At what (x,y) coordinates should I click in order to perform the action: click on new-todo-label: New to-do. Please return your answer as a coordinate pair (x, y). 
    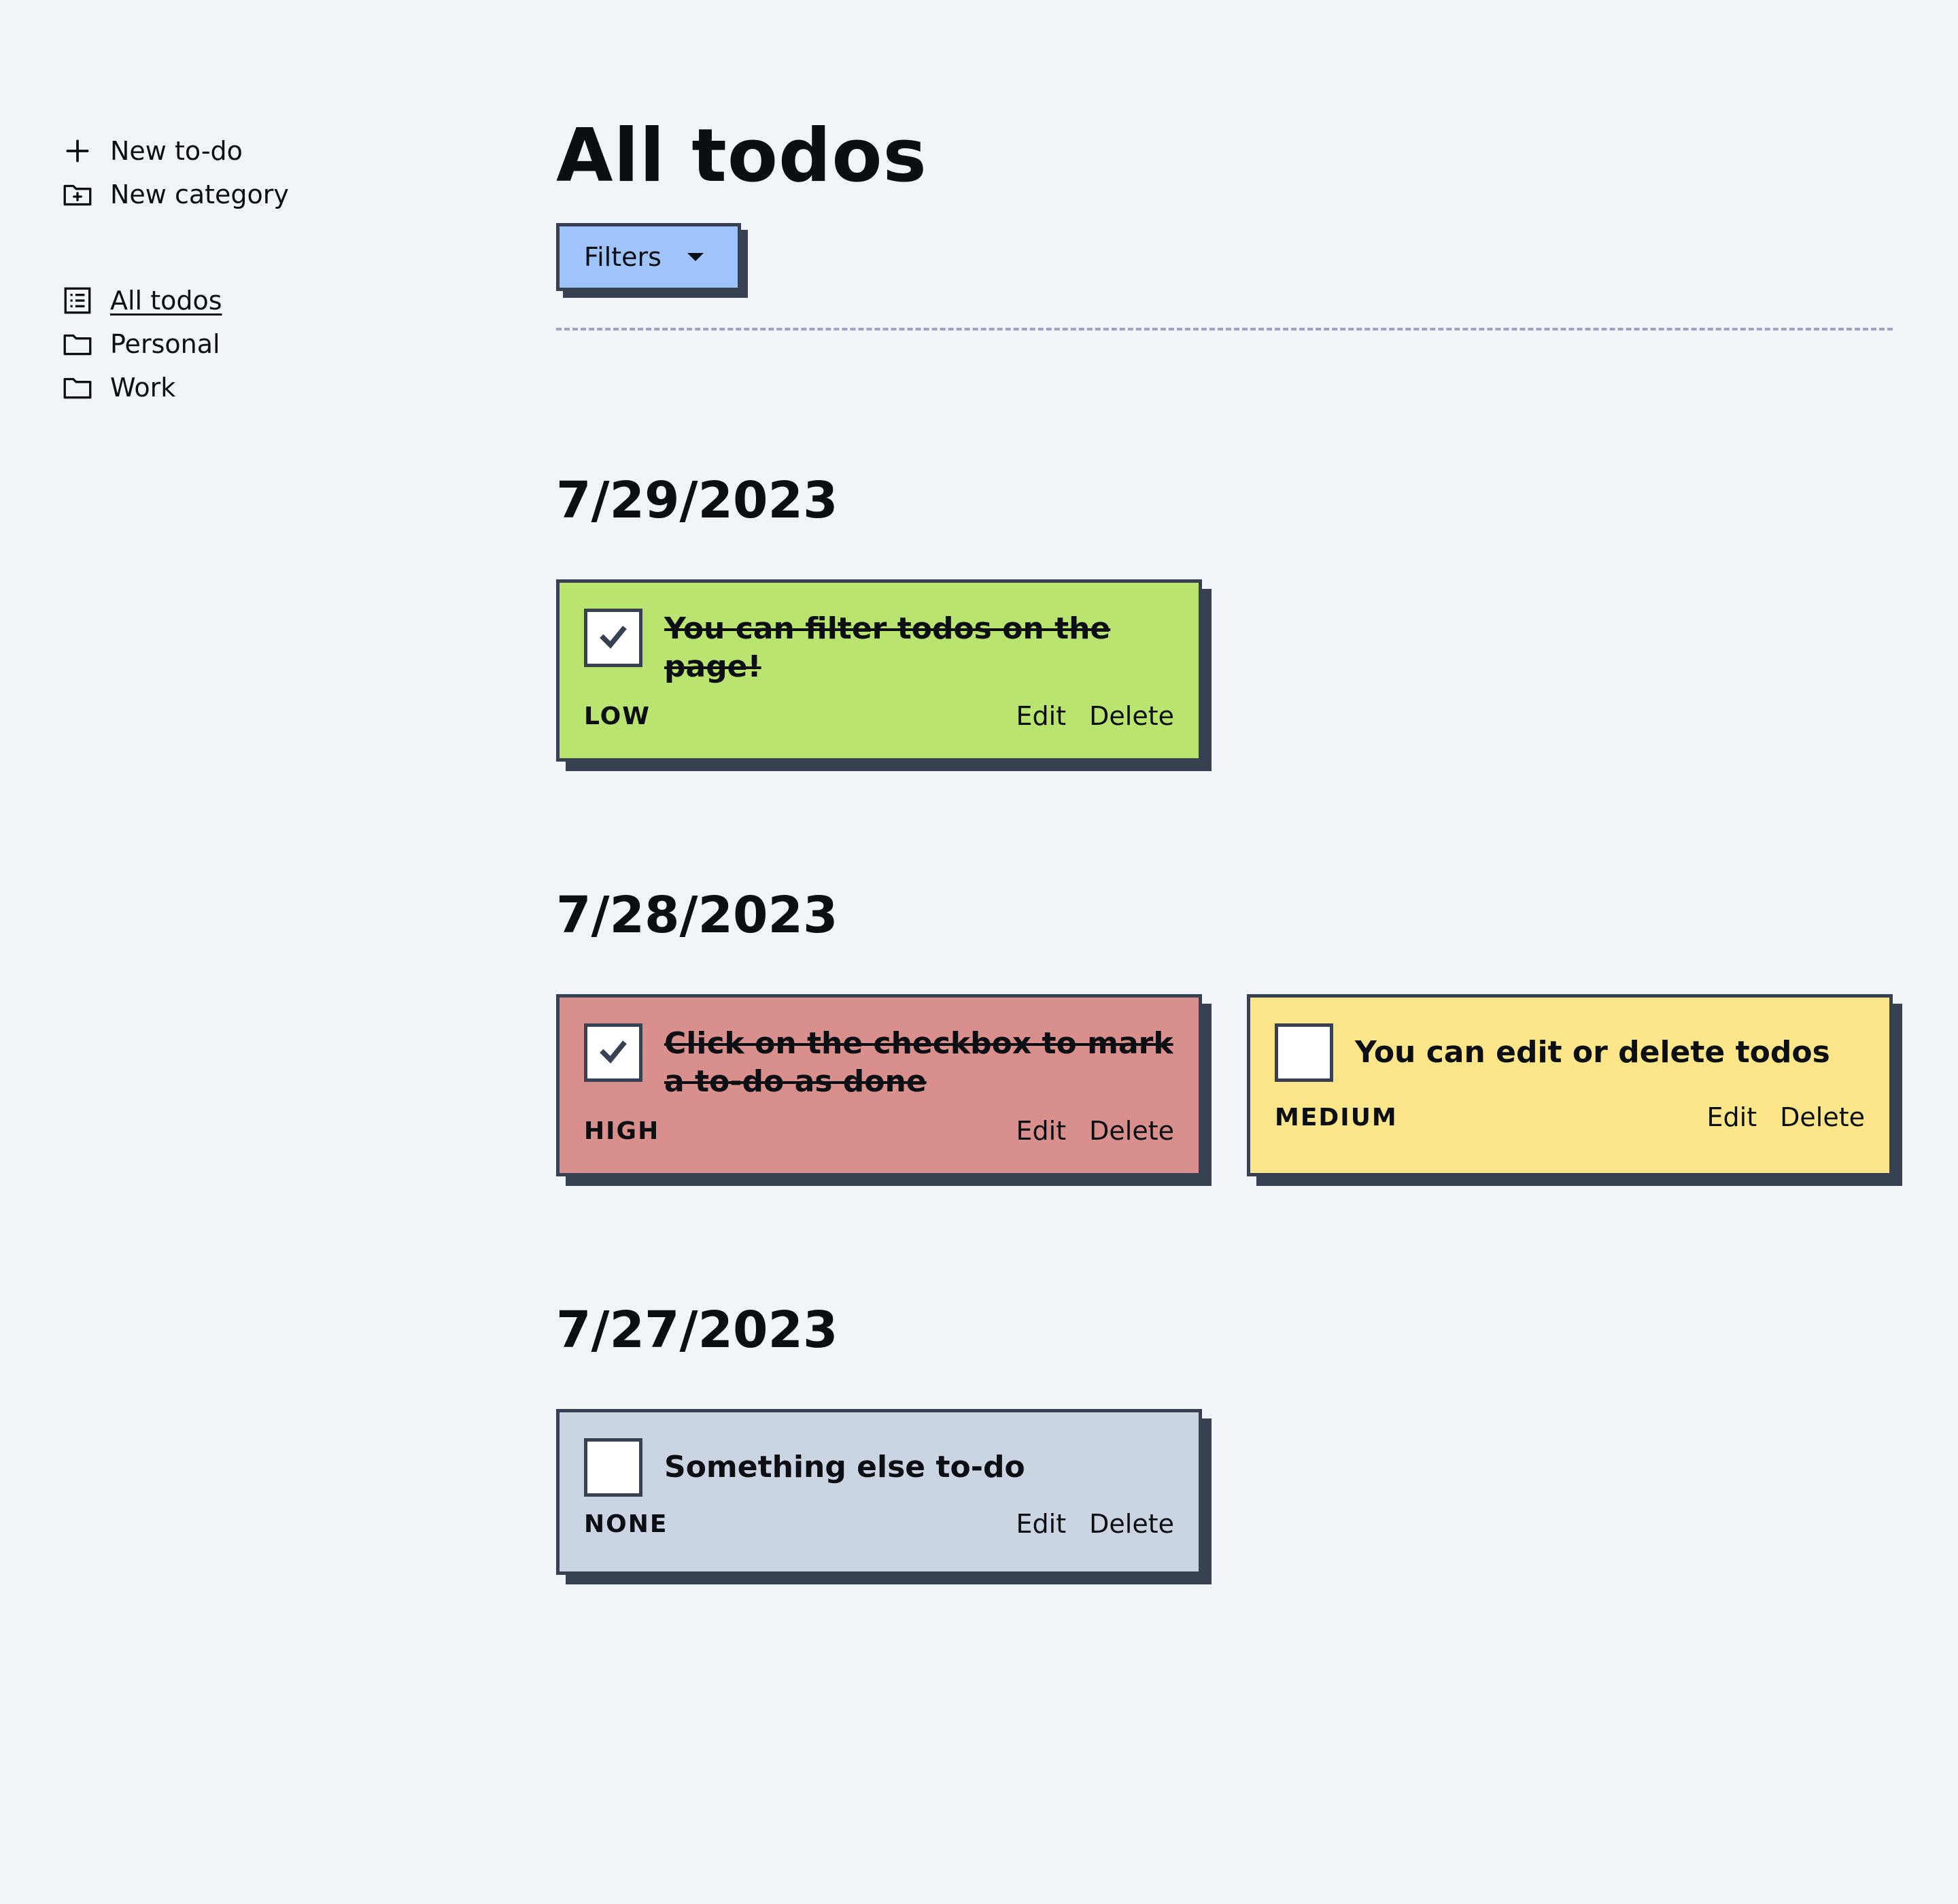
    Looking at the image, I should click on (176, 151).